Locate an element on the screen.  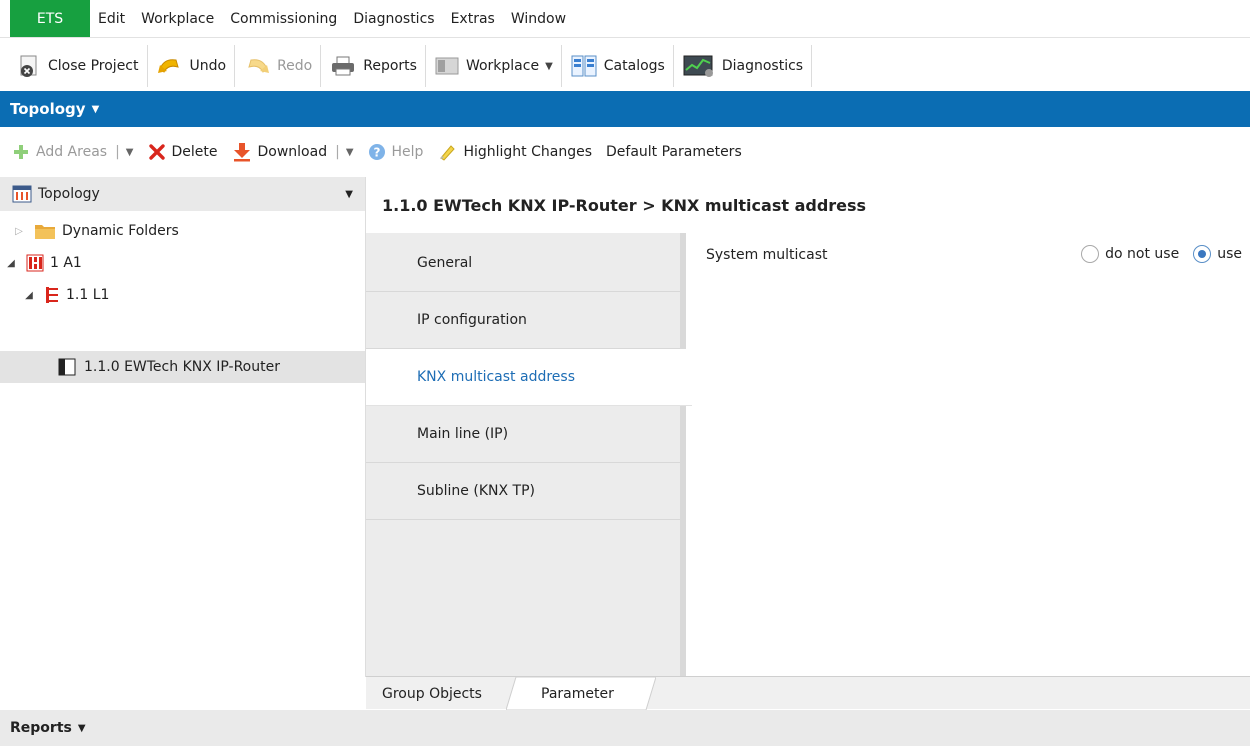
add-areas-button: Add Areas is located at coordinates (59, 152).